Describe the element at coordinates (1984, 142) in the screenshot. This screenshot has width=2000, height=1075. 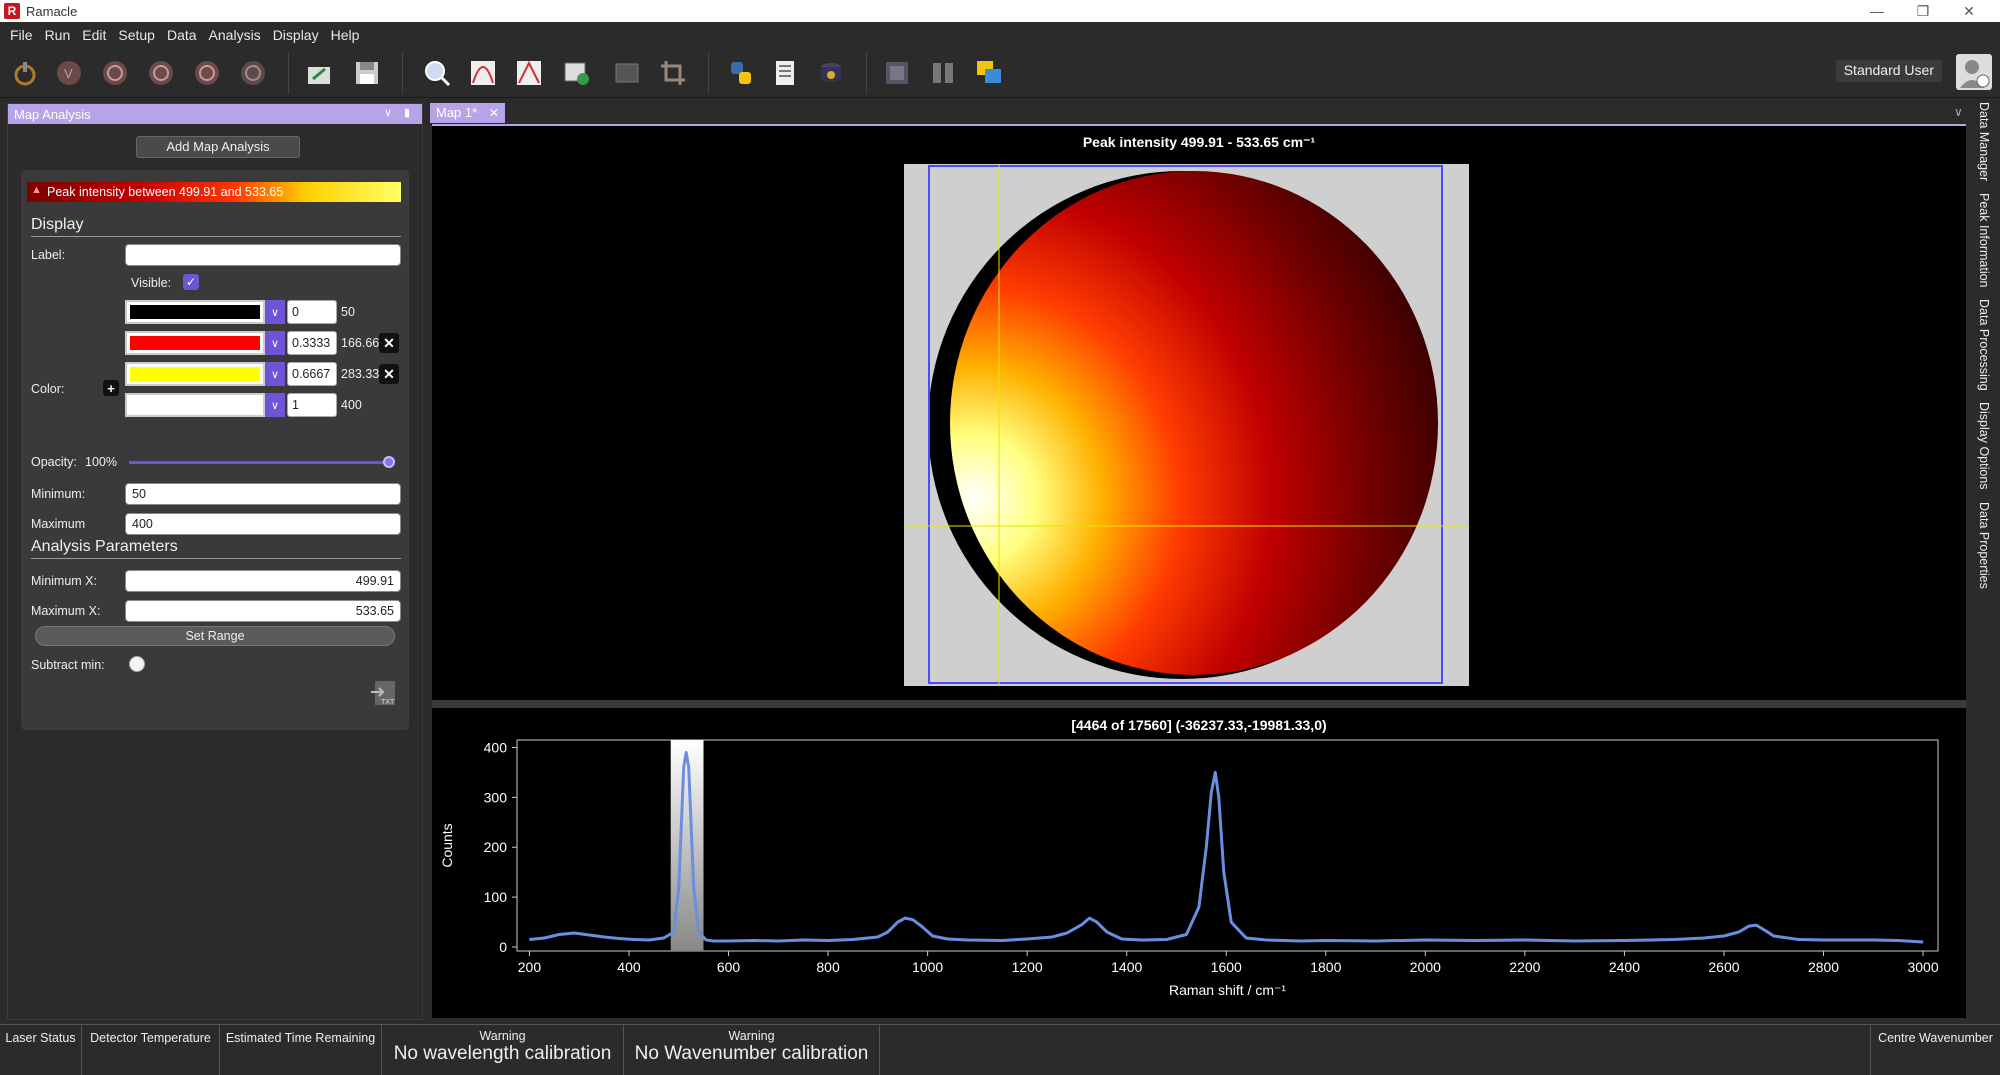
I see `side-tab-data-manager: Data Manager` at that location.